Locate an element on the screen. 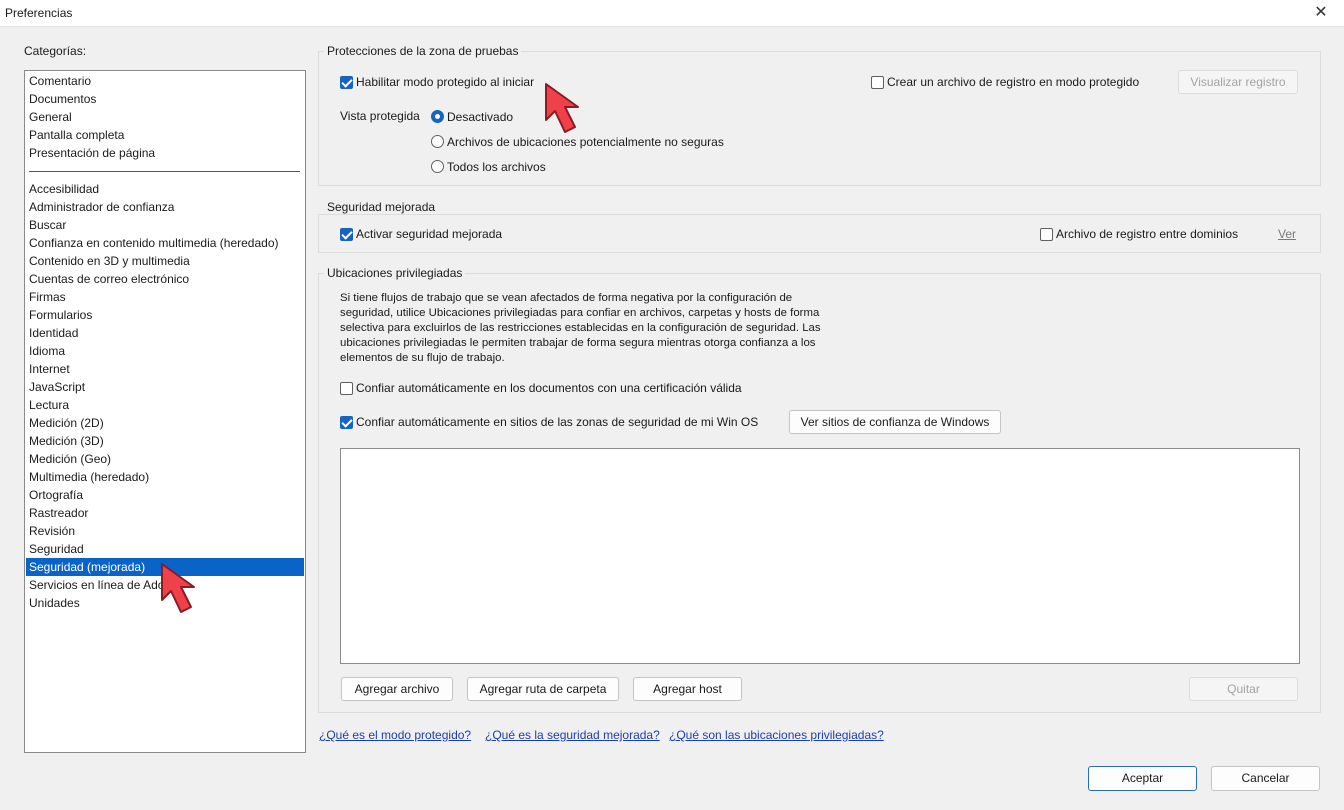 Image resolution: width=1344 pixels, height=810 pixels. category-item: Comentario is located at coordinates (165, 81).